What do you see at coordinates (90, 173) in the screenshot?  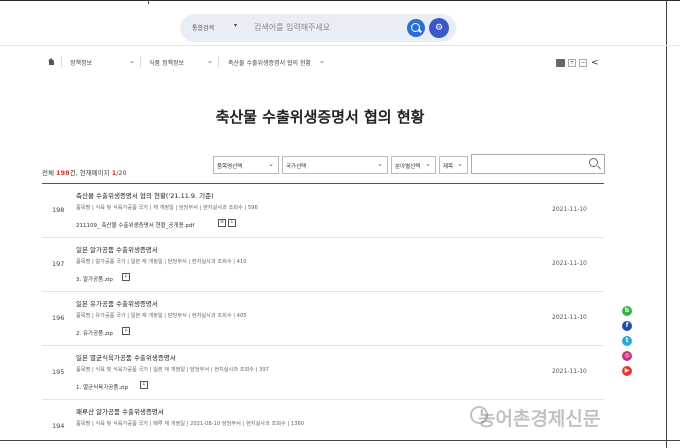 I see `count-middle: 건, 현재페이지` at bounding box center [90, 173].